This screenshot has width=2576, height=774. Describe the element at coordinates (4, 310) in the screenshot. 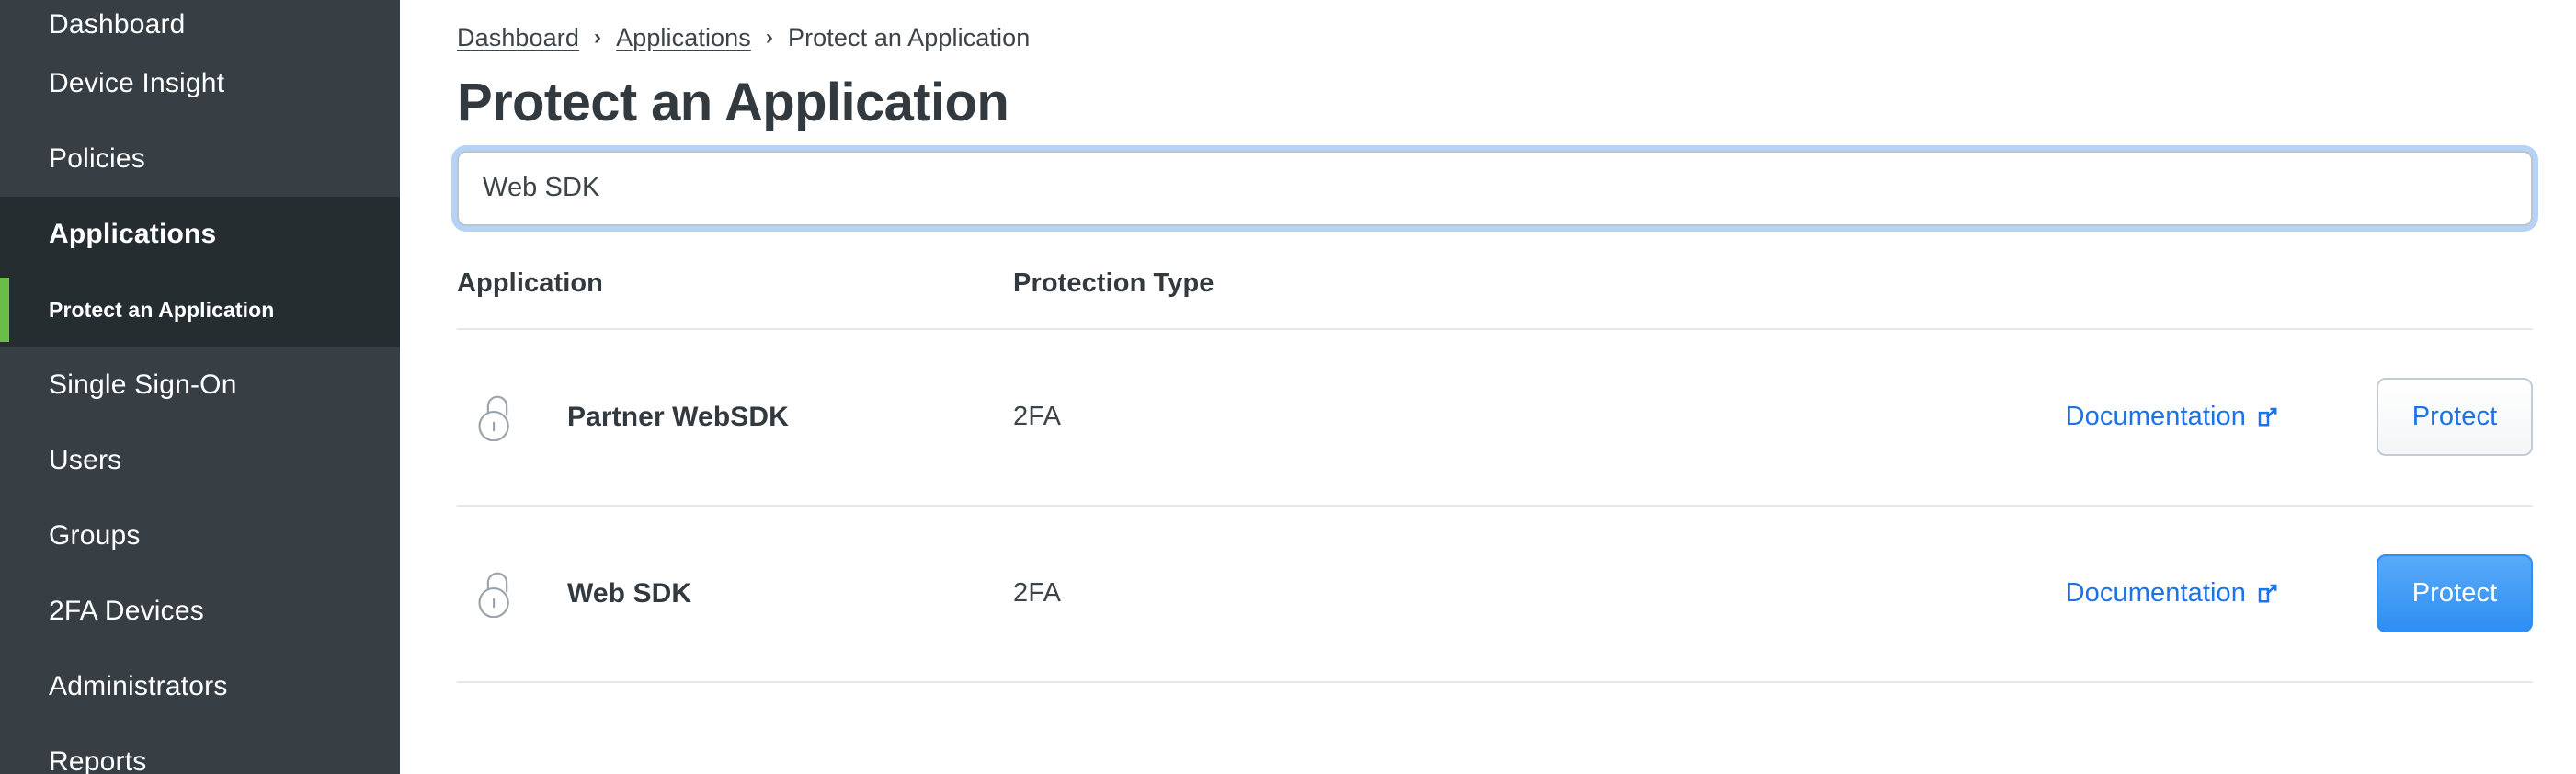

I see `active-accent-bar` at that location.